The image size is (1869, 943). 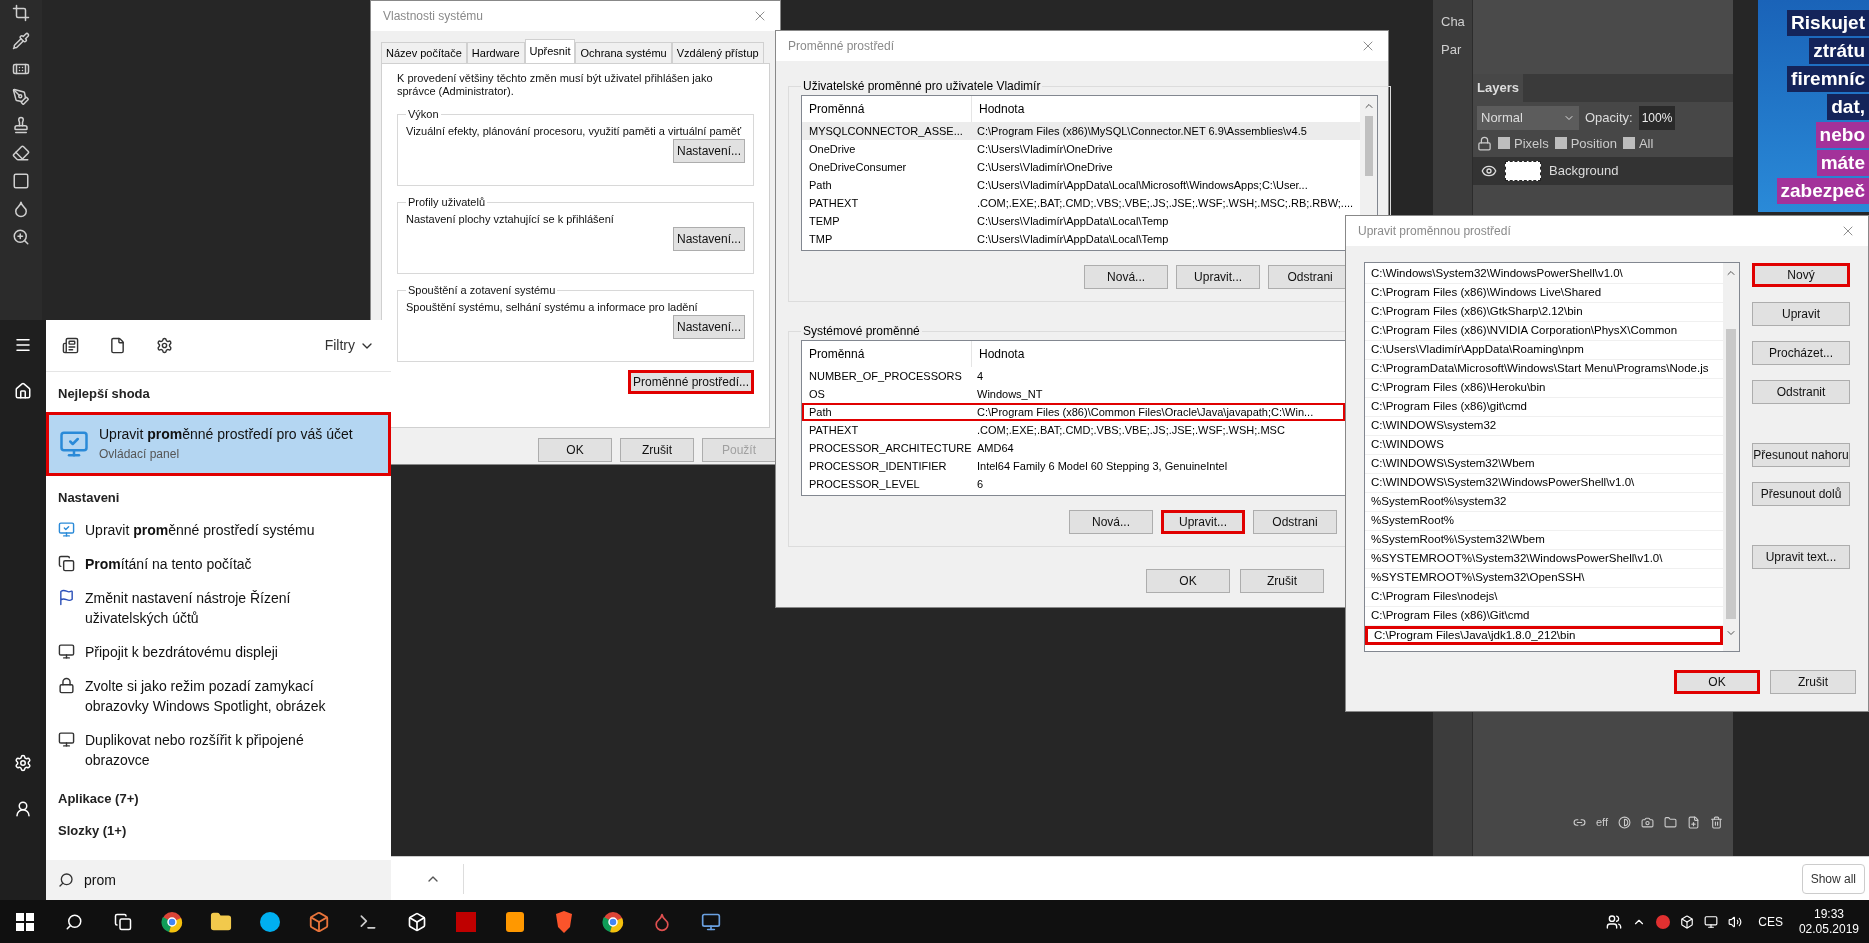 What do you see at coordinates (1544, 616) in the screenshot?
I see `path-entry: C:\Program Files (x86)\Git\cmd` at bounding box center [1544, 616].